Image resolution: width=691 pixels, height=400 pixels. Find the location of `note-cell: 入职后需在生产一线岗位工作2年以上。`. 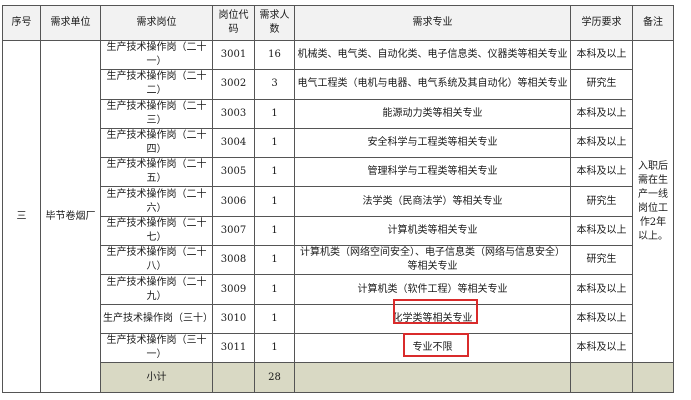

note-cell: 入职后需在生产一线岗位工作2年以上。 is located at coordinates (653, 201).